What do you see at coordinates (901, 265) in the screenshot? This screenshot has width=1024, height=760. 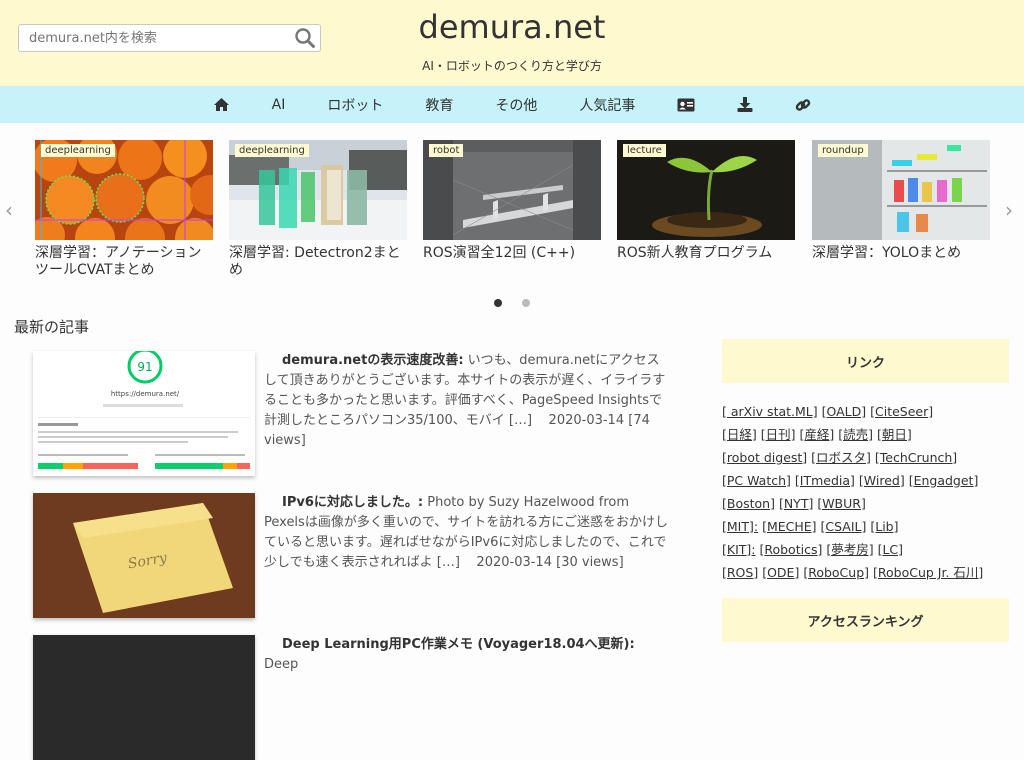 I see `slide-title: 深層学習：YOLOまとめ` at bounding box center [901, 265].